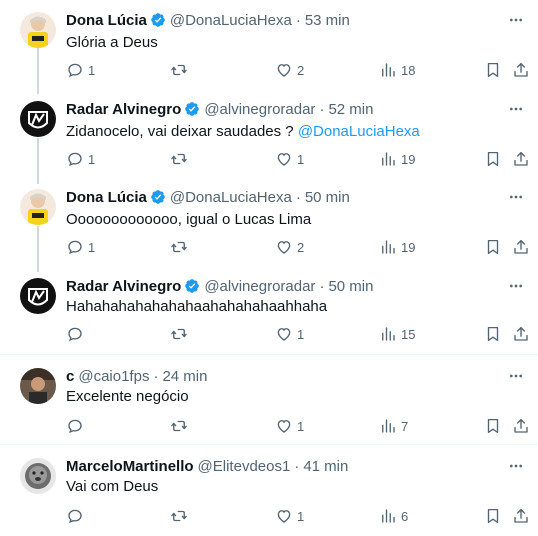 The image size is (538, 536). What do you see at coordinates (359, 131) in the screenshot?
I see `mention-link: @DonaLuciaHexa` at bounding box center [359, 131].